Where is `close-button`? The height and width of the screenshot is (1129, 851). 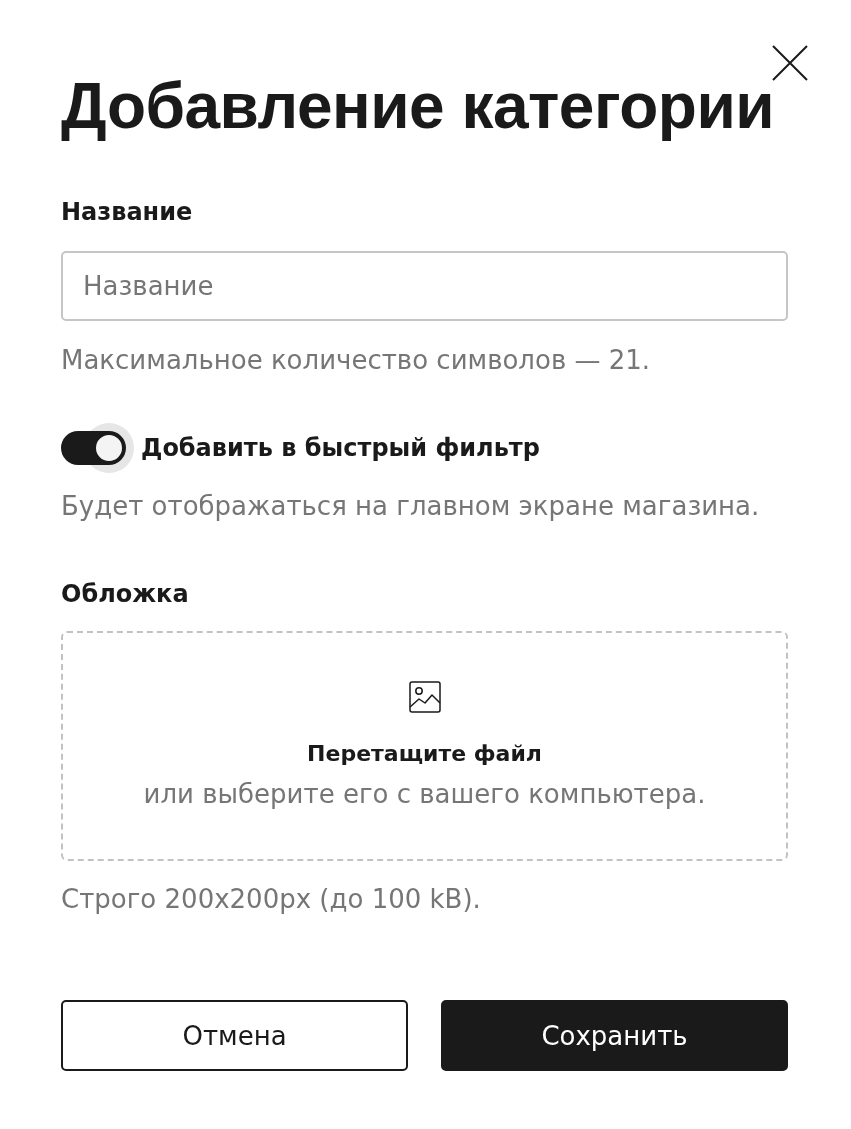
close-button is located at coordinates (790, 63).